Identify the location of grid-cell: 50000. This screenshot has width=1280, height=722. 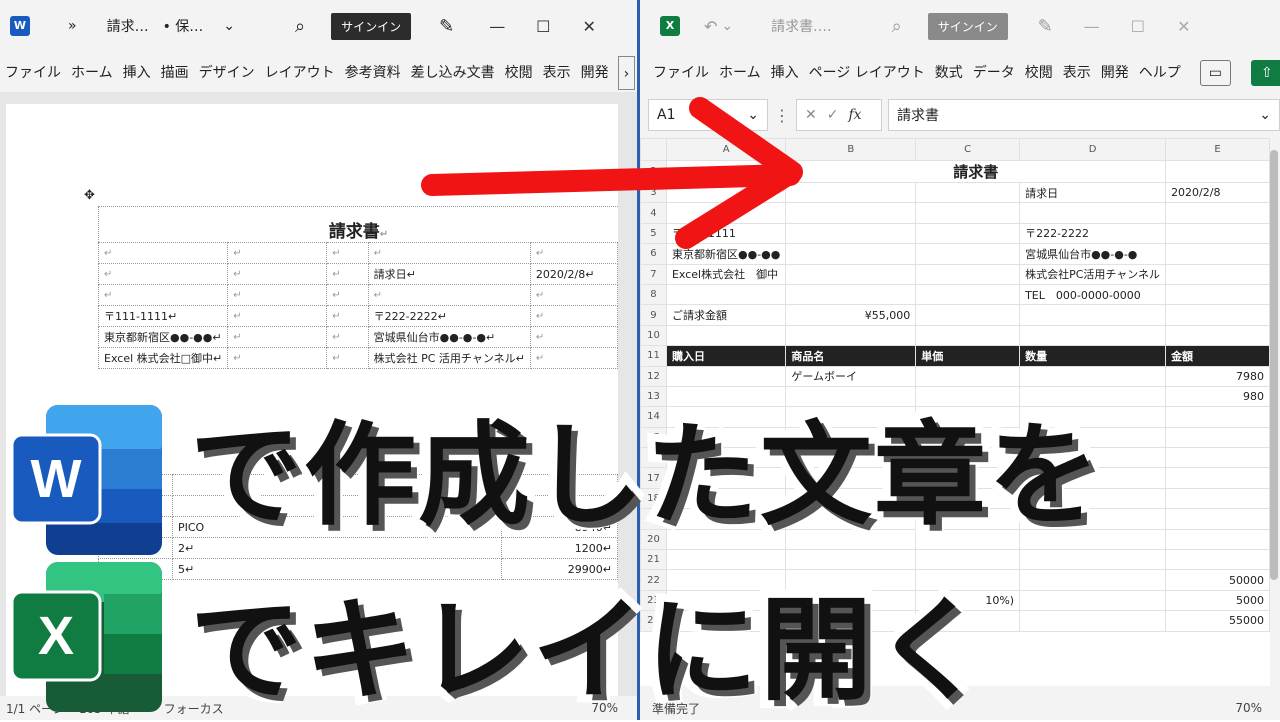
(1217, 580).